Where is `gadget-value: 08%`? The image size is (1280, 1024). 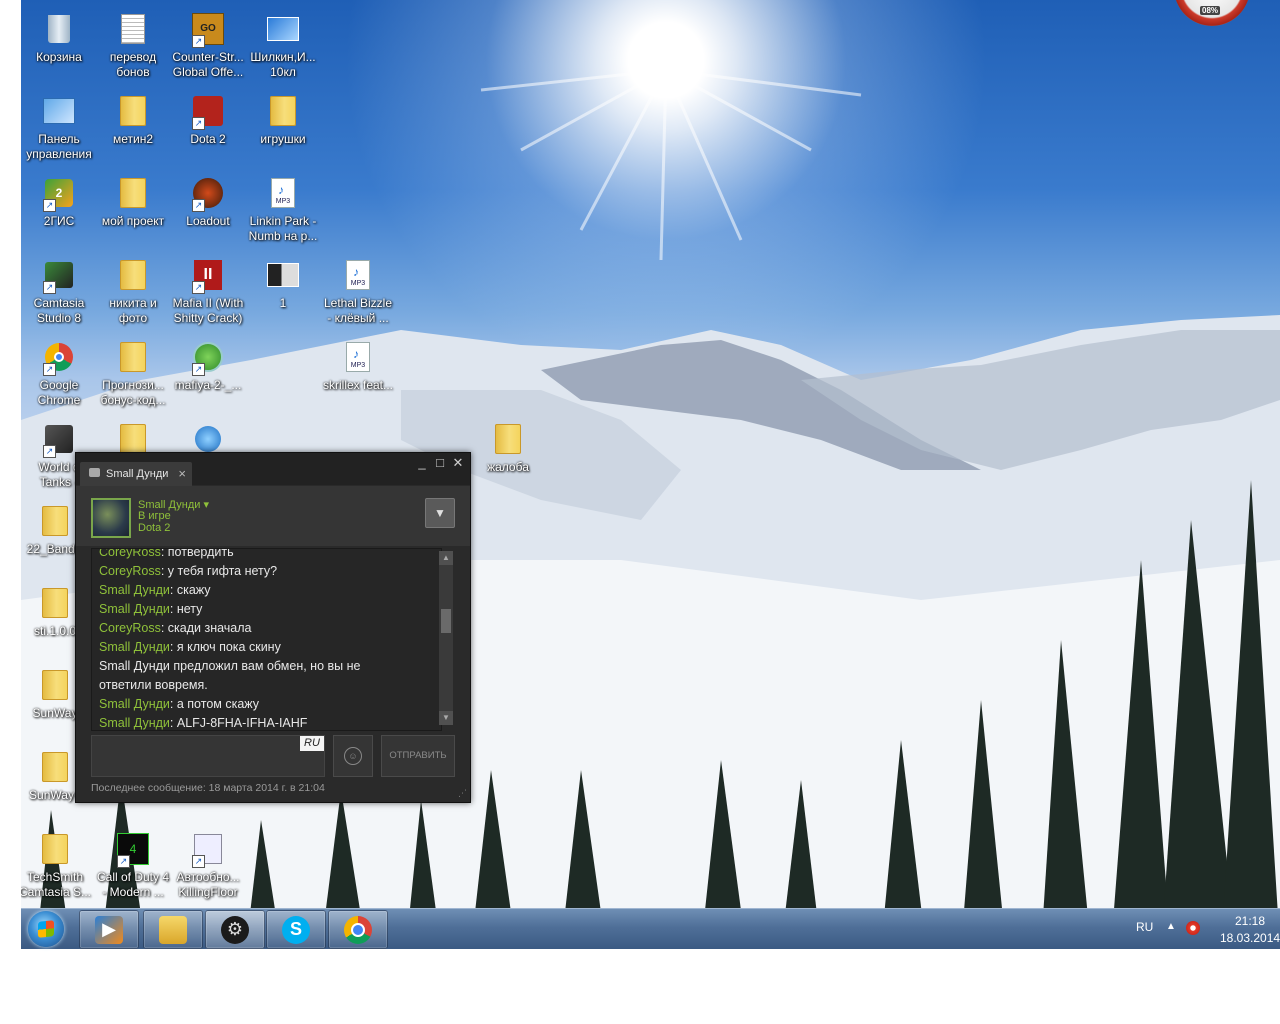
gadget-value: 08% is located at coordinates (1210, 10).